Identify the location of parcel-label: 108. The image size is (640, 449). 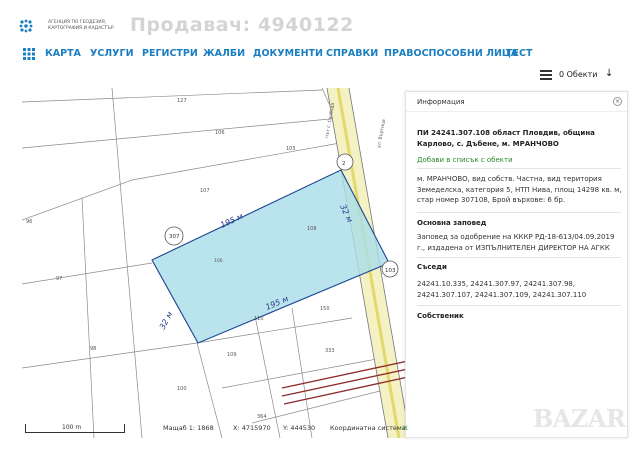
(312, 229).